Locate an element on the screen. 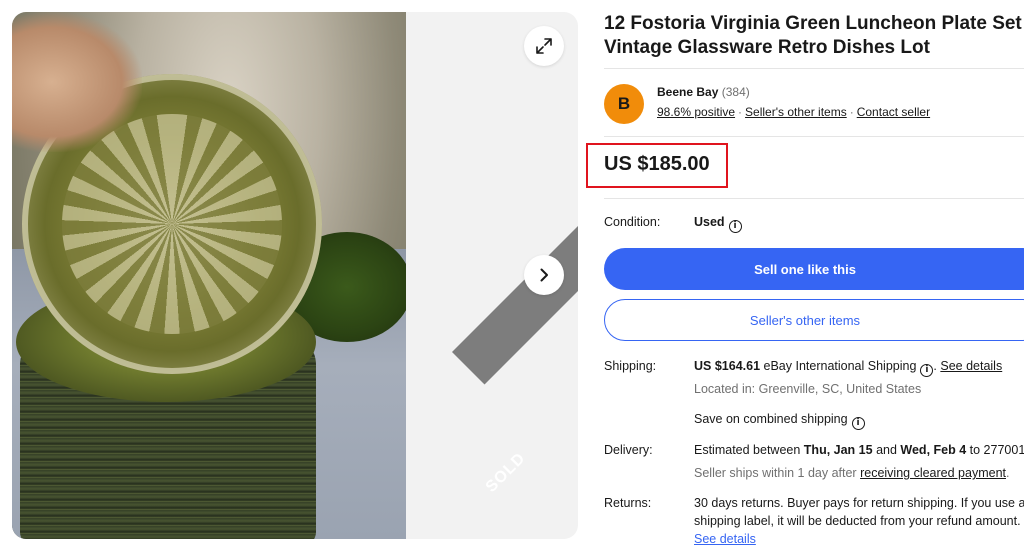 The image size is (1024, 553). seller-other-items-link: Seller's other items is located at coordinates (796, 112).